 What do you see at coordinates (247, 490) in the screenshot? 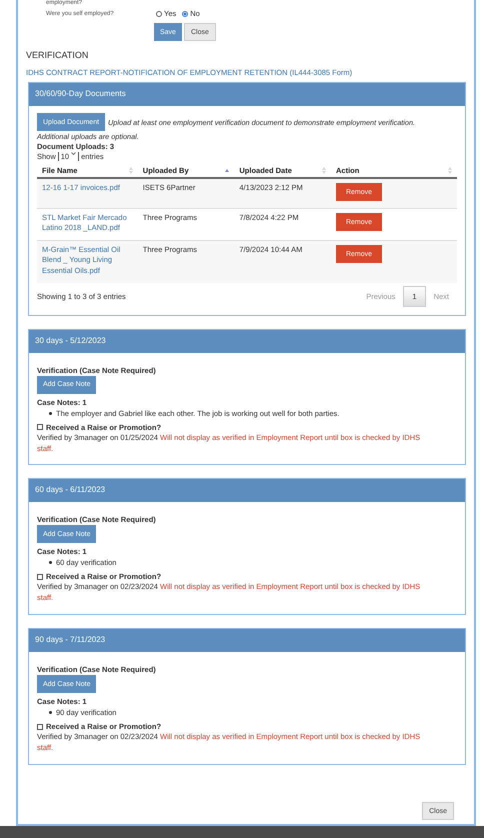
I see `panel-header: 60 days - 6/11/2023` at bounding box center [247, 490].